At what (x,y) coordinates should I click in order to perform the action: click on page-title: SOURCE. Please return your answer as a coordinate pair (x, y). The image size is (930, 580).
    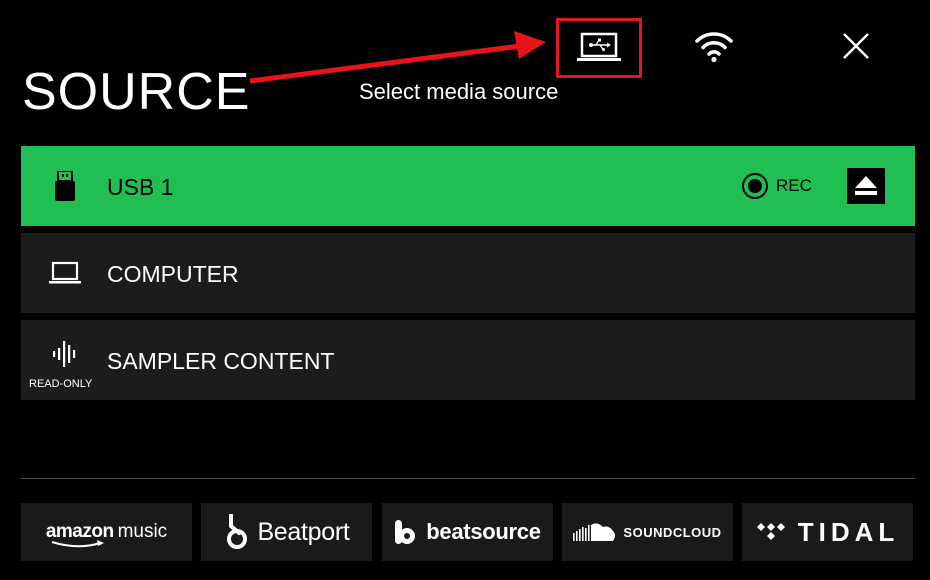
    Looking at the image, I should click on (136, 92).